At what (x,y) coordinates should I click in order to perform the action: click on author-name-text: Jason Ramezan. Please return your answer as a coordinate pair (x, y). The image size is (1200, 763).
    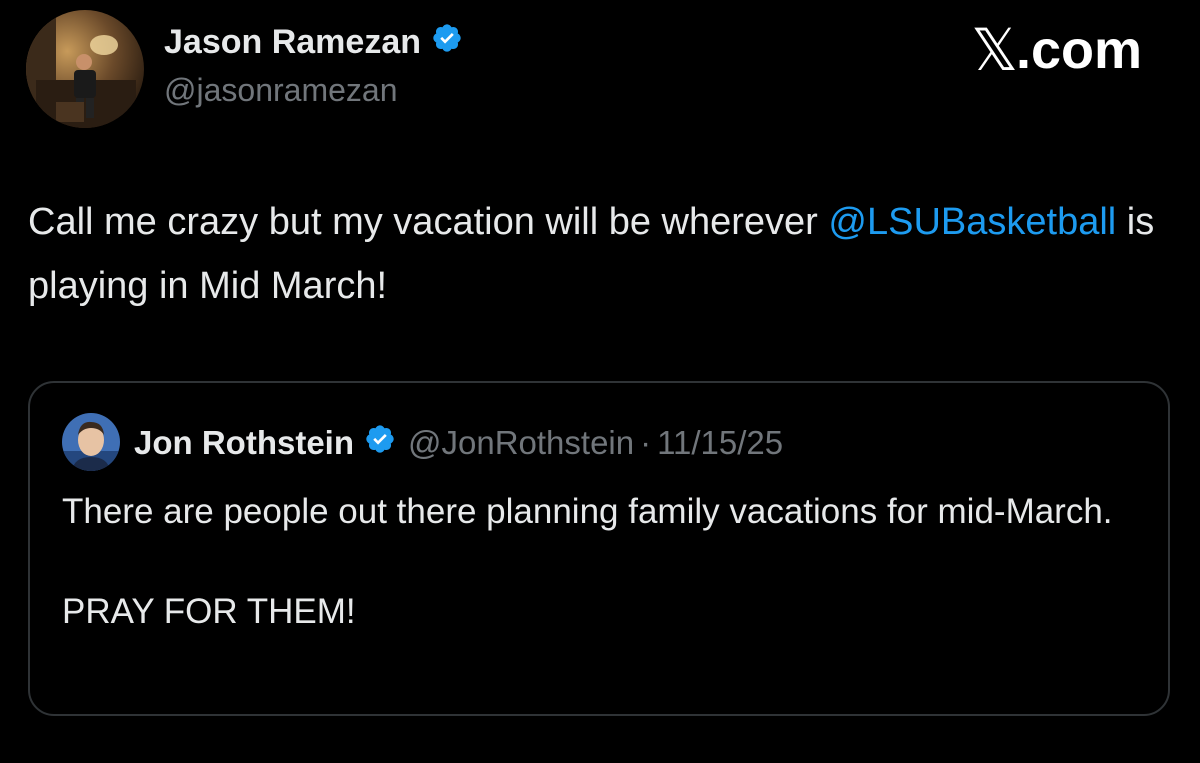
    Looking at the image, I should click on (292, 42).